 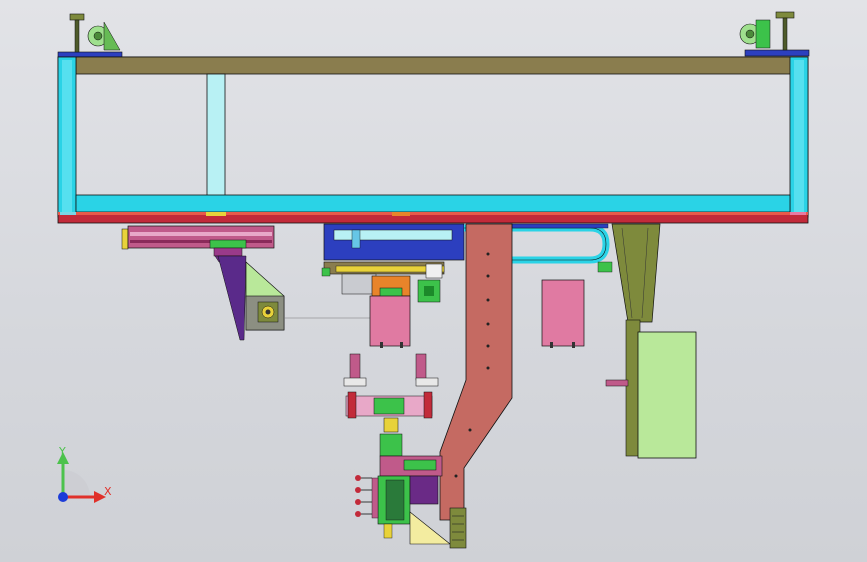 What do you see at coordinates (563, 313) in the screenshot?
I see `right-pink-block` at bounding box center [563, 313].